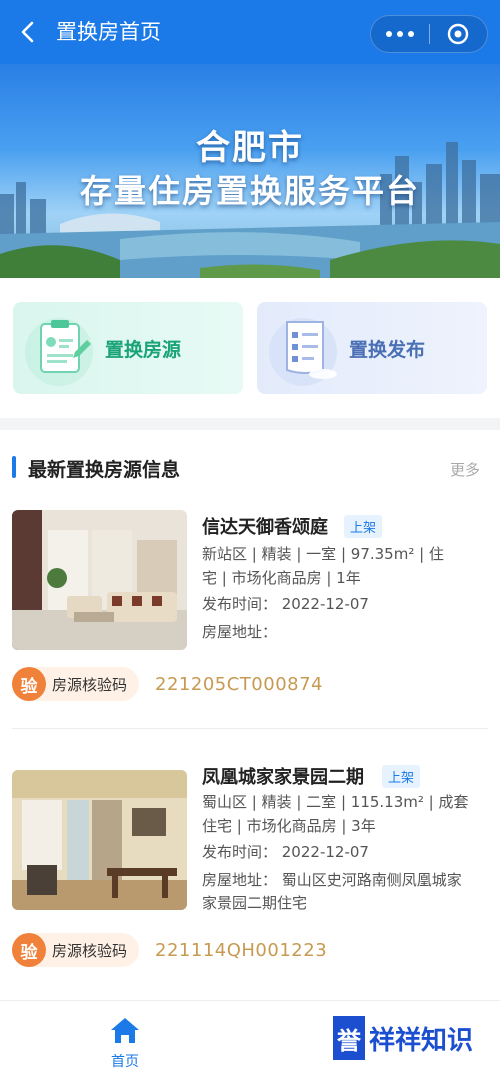 The height and width of the screenshot is (1080, 500). What do you see at coordinates (250, 424) in the screenshot?
I see `section-separator` at bounding box center [250, 424].